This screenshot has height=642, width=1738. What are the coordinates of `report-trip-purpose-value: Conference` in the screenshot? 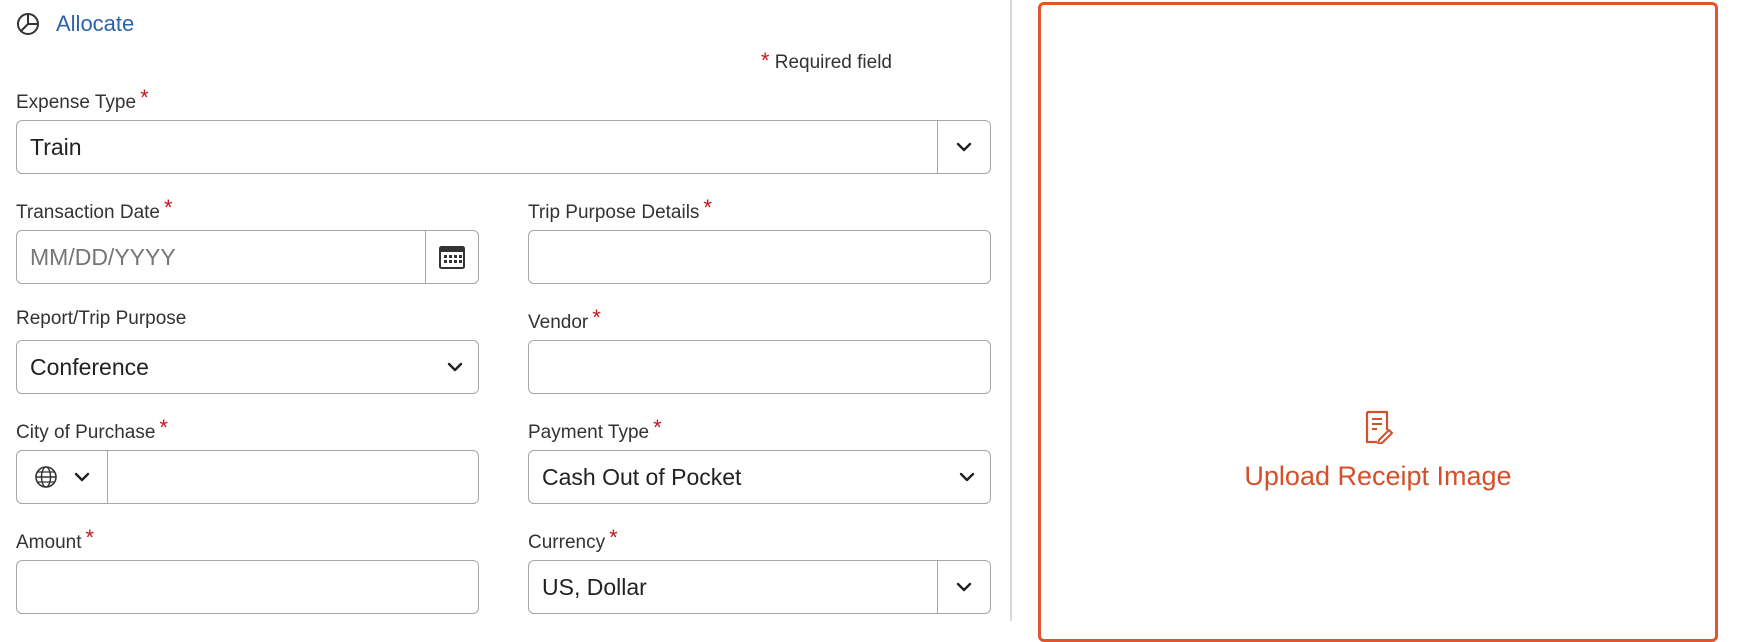 It's located at (89, 366).